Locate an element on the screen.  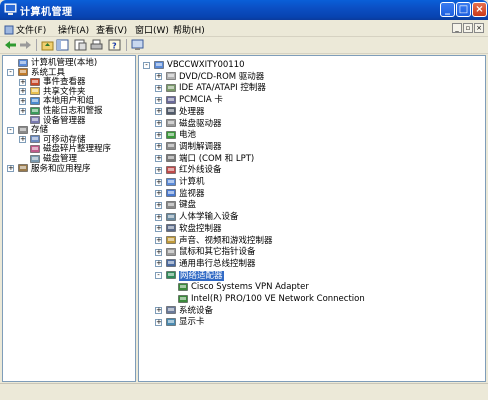
menu-help: 帮助(H) is located at coordinates (189, 29).